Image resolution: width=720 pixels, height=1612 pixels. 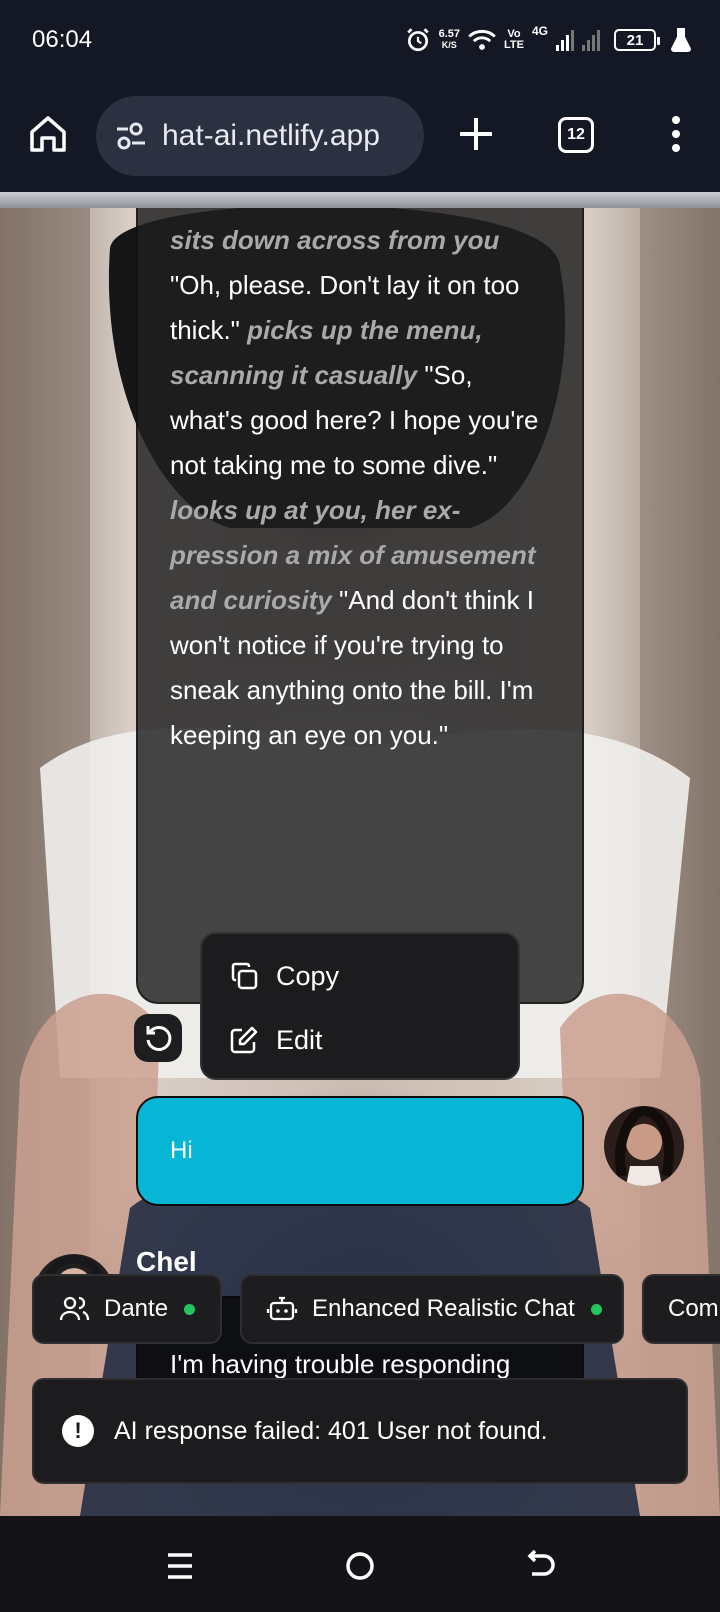 What do you see at coordinates (271, 136) in the screenshot?
I see `url-text: hat-ai.netlify.app` at bounding box center [271, 136].